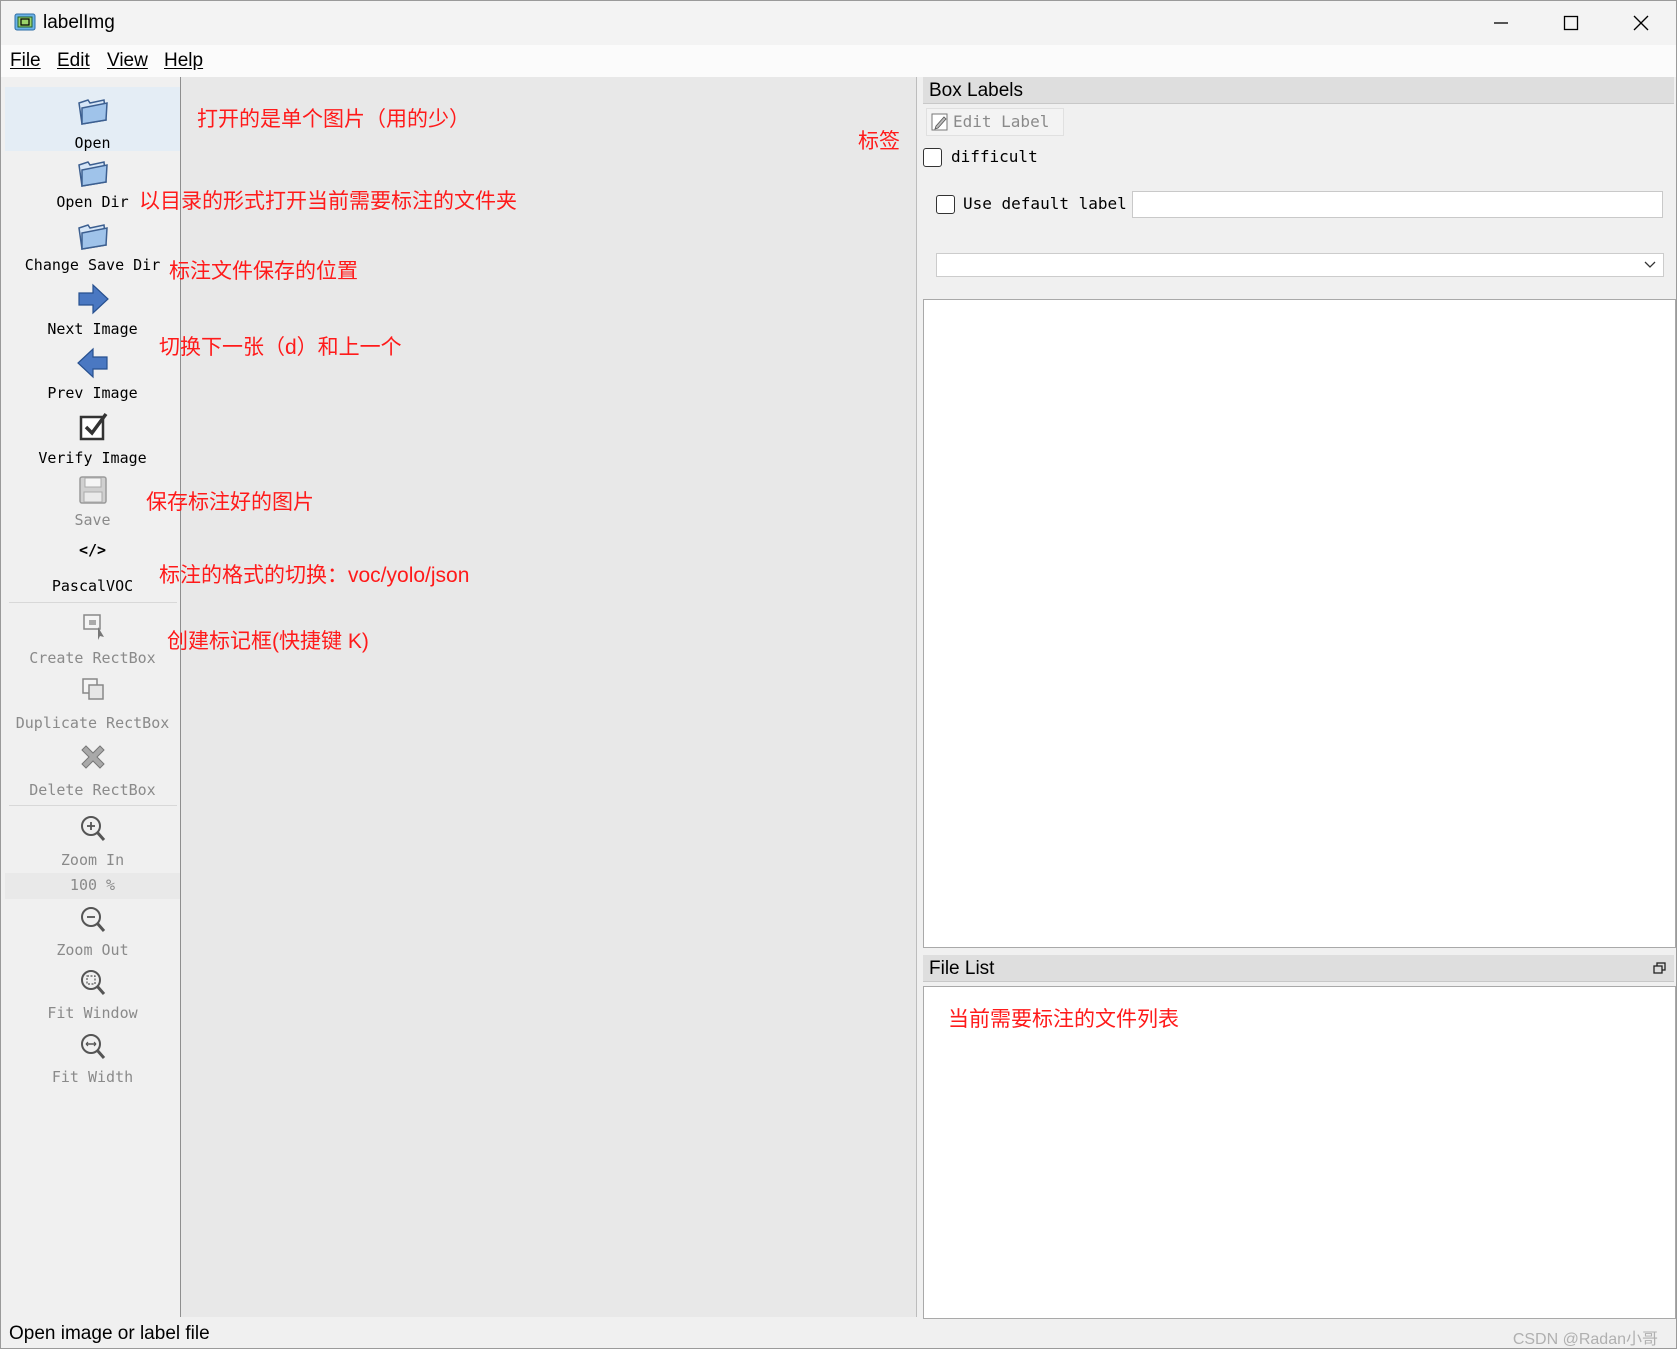 The height and width of the screenshot is (1349, 1677). I want to click on edit-pencil-icon, so click(939, 122).